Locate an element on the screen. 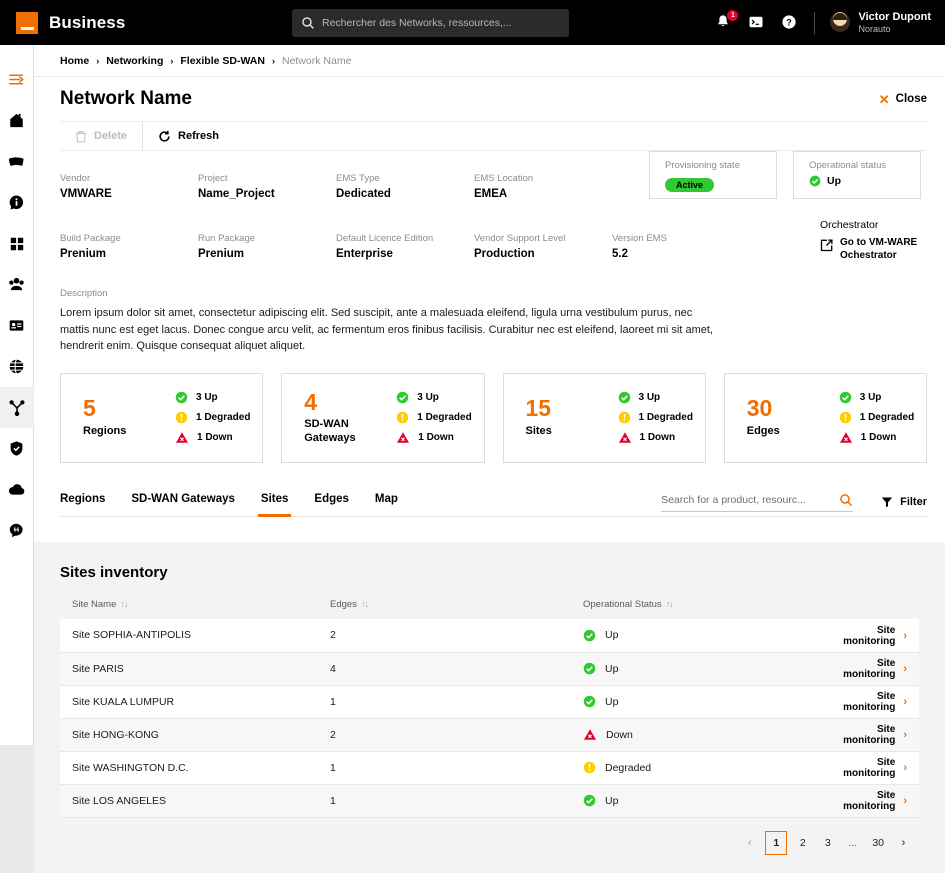 This screenshot has height=873, width=945. table-row: Site HONG-KONG 2 Down Site monitoring › is located at coordinates (489, 735).